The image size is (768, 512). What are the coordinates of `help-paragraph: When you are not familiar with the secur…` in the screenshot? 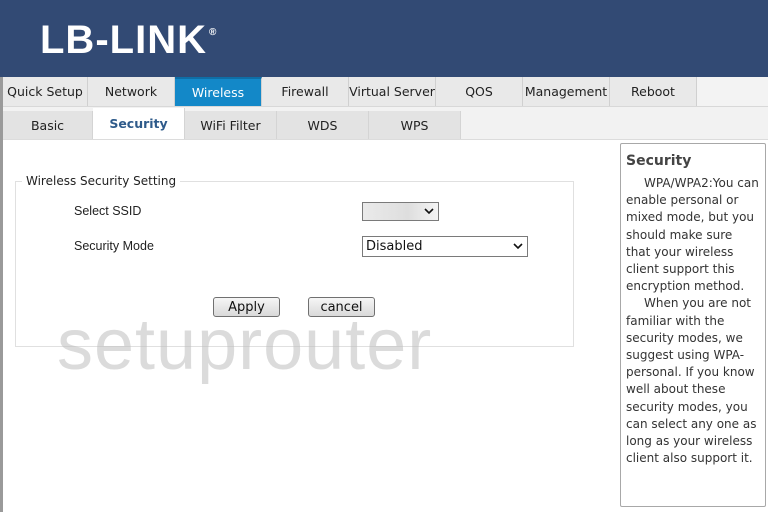 It's located at (691, 381).